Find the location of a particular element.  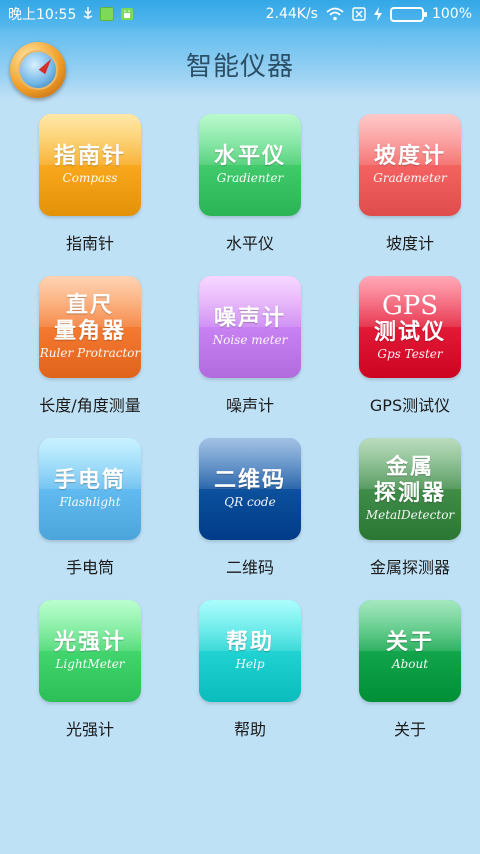

instrument-item-level: 水平仪 Gradienter 水平仪 is located at coordinates (250, 184).